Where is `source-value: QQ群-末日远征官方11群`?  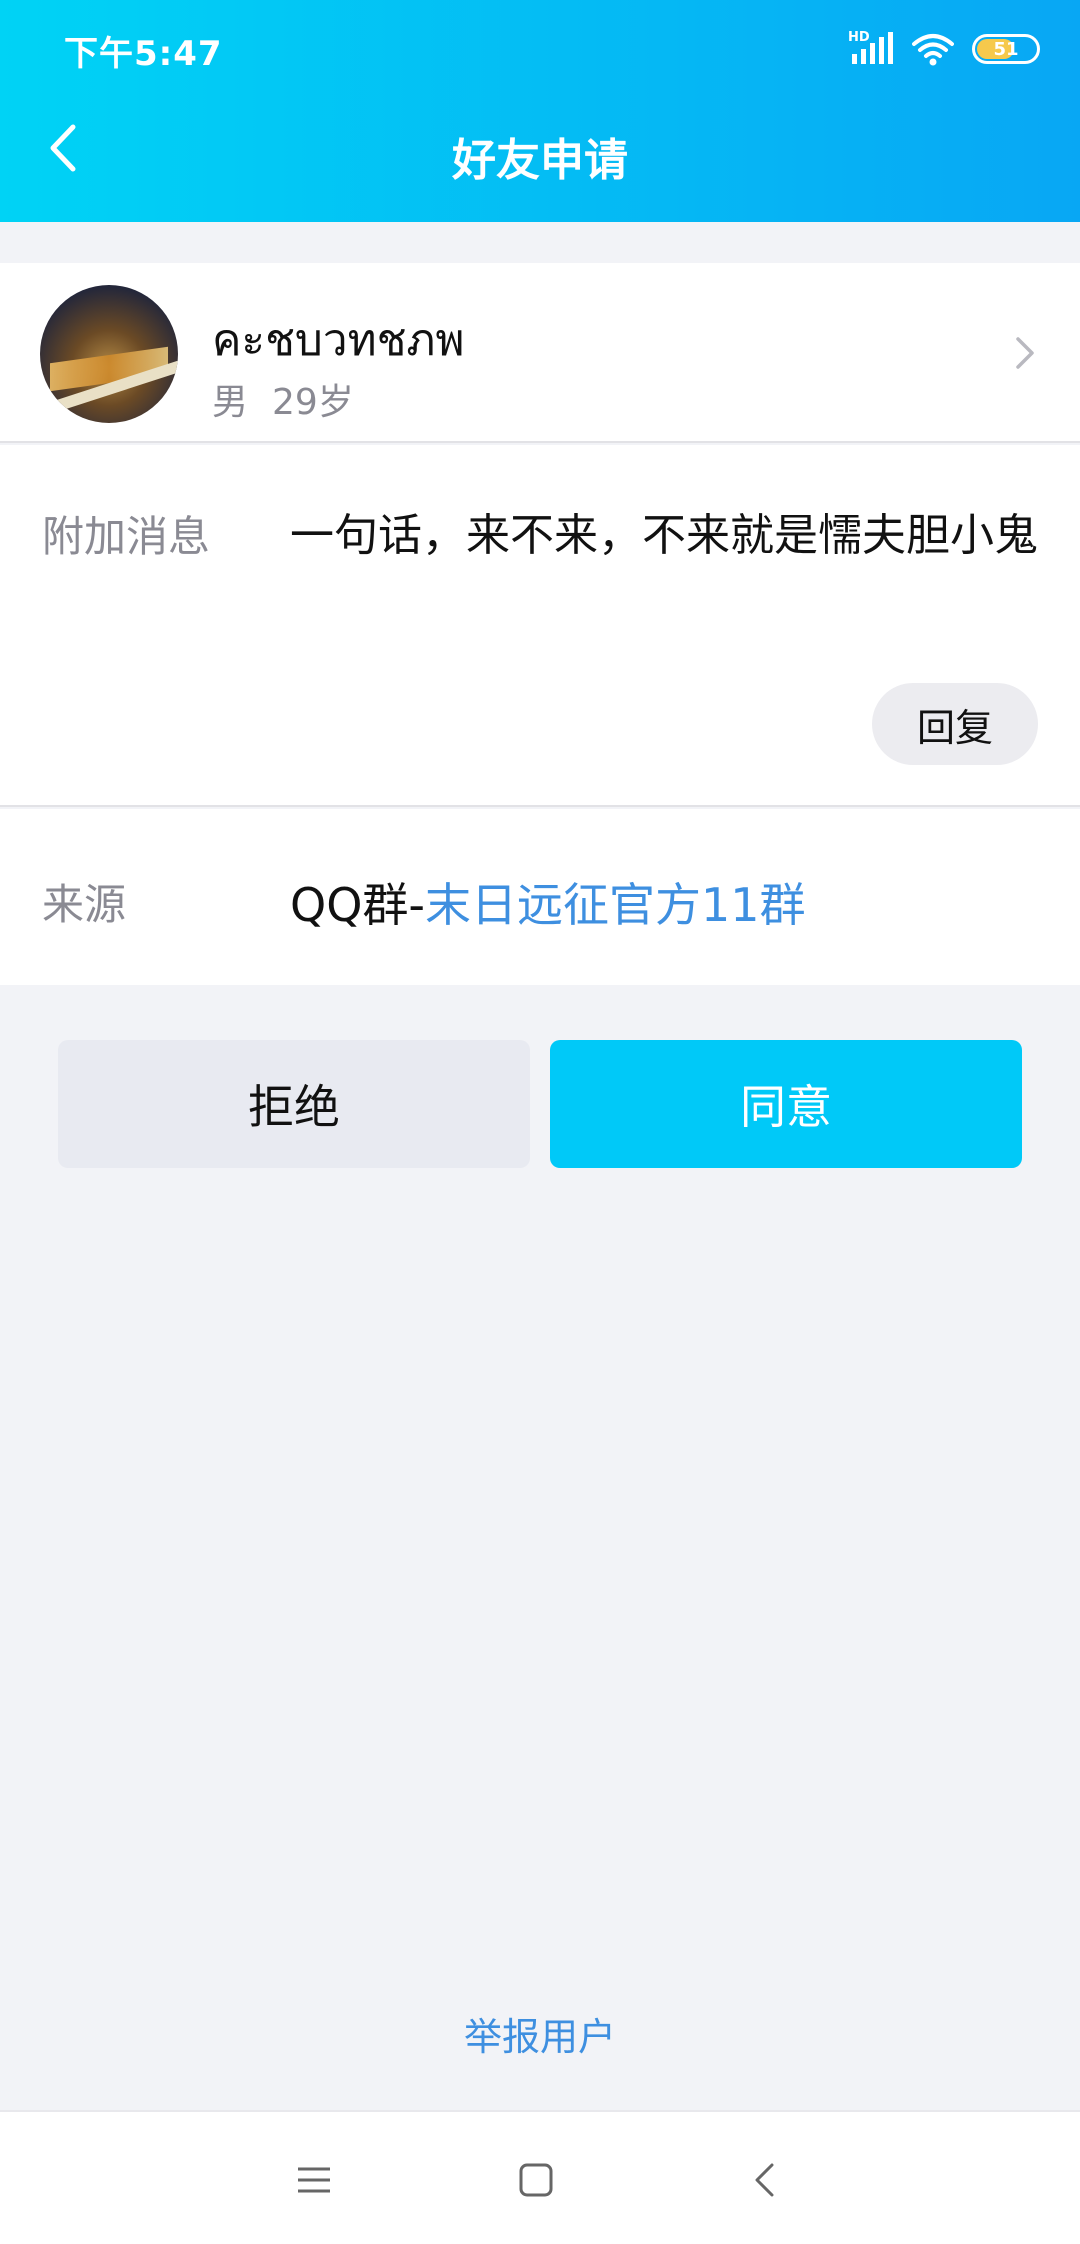
source-value: QQ群-末日远征官方11群 is located at coordinates (548, 902).